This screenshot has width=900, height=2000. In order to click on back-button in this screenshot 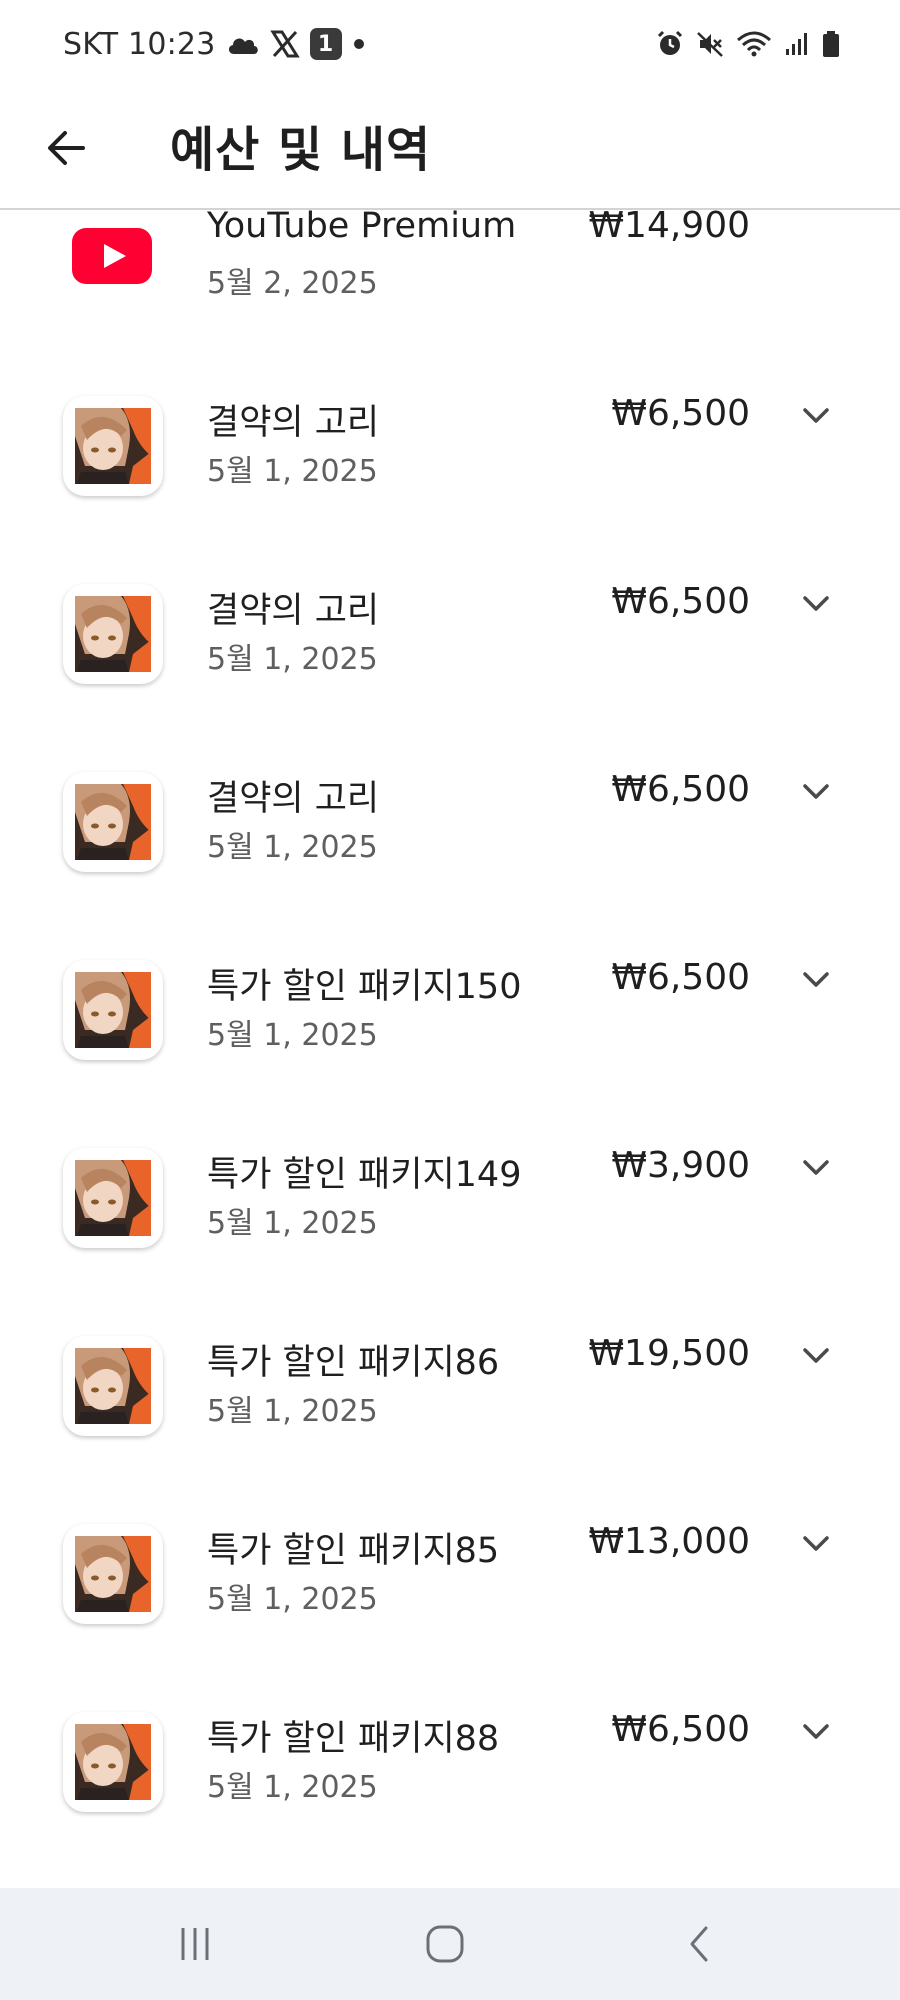, I will do `click(66, 148)`.